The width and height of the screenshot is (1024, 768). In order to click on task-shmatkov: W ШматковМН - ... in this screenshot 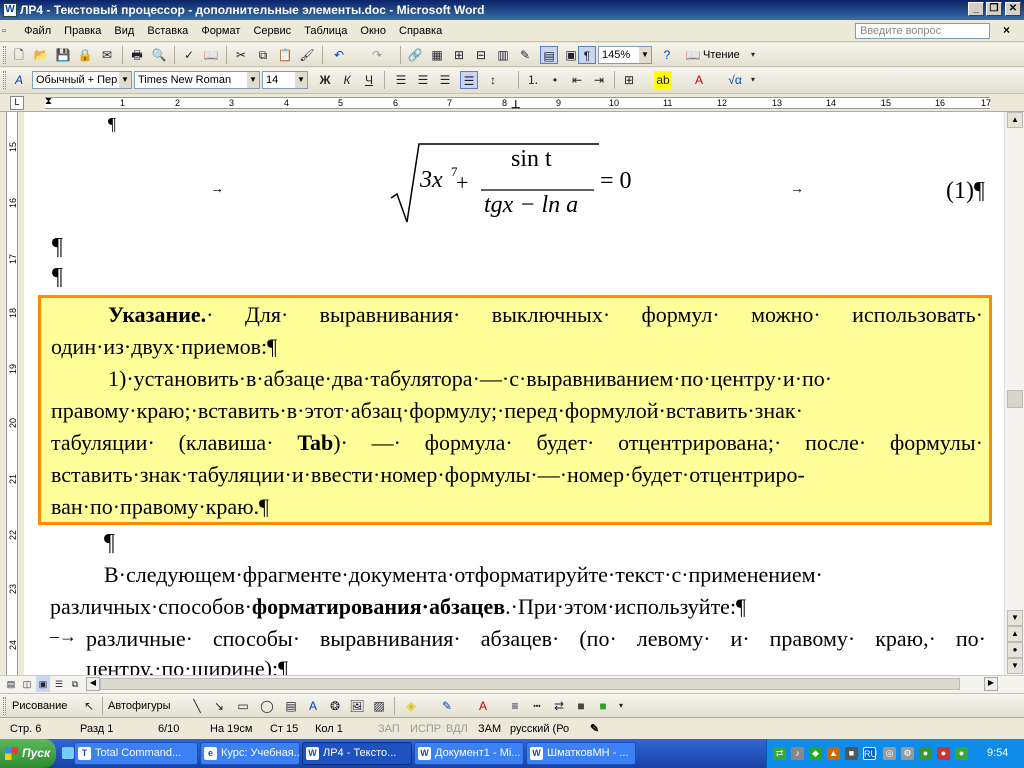, I will do `click(581, 753)`.